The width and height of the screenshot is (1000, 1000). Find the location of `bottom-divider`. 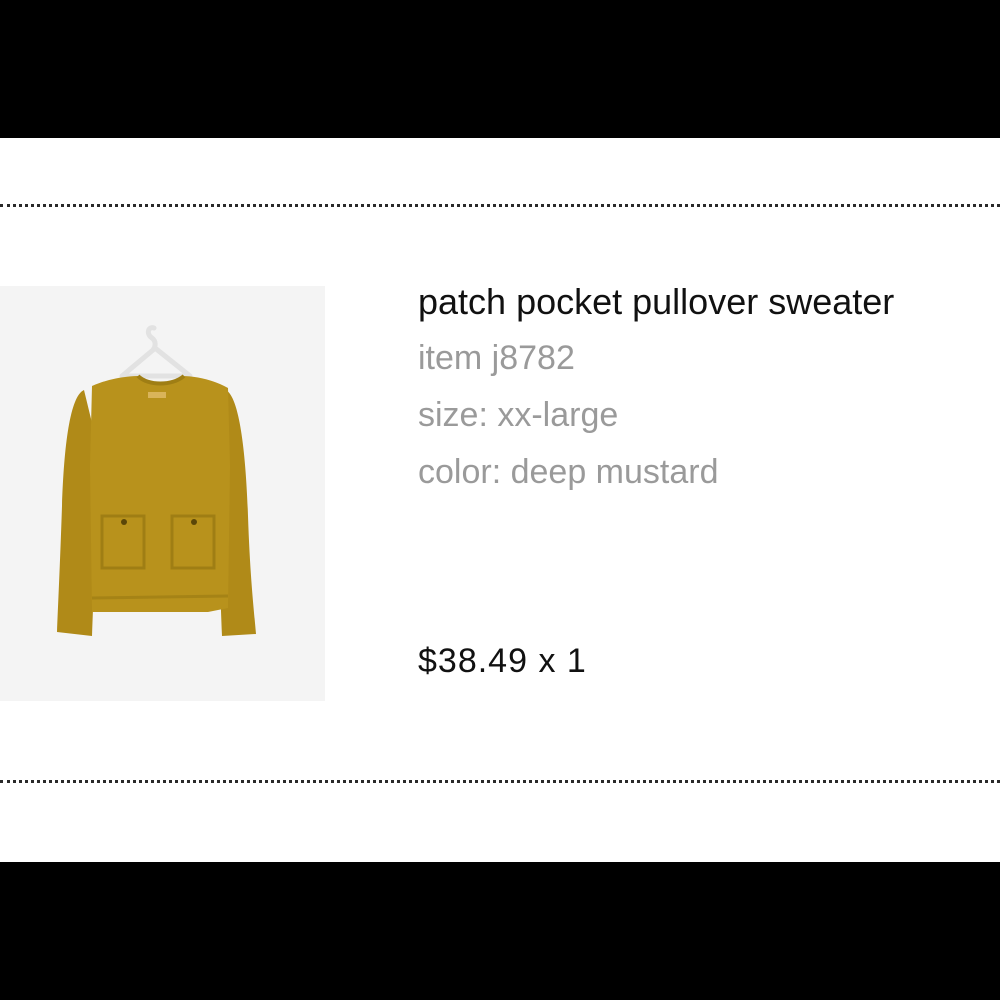

bottom-divider is located at coordinates (500, 781).